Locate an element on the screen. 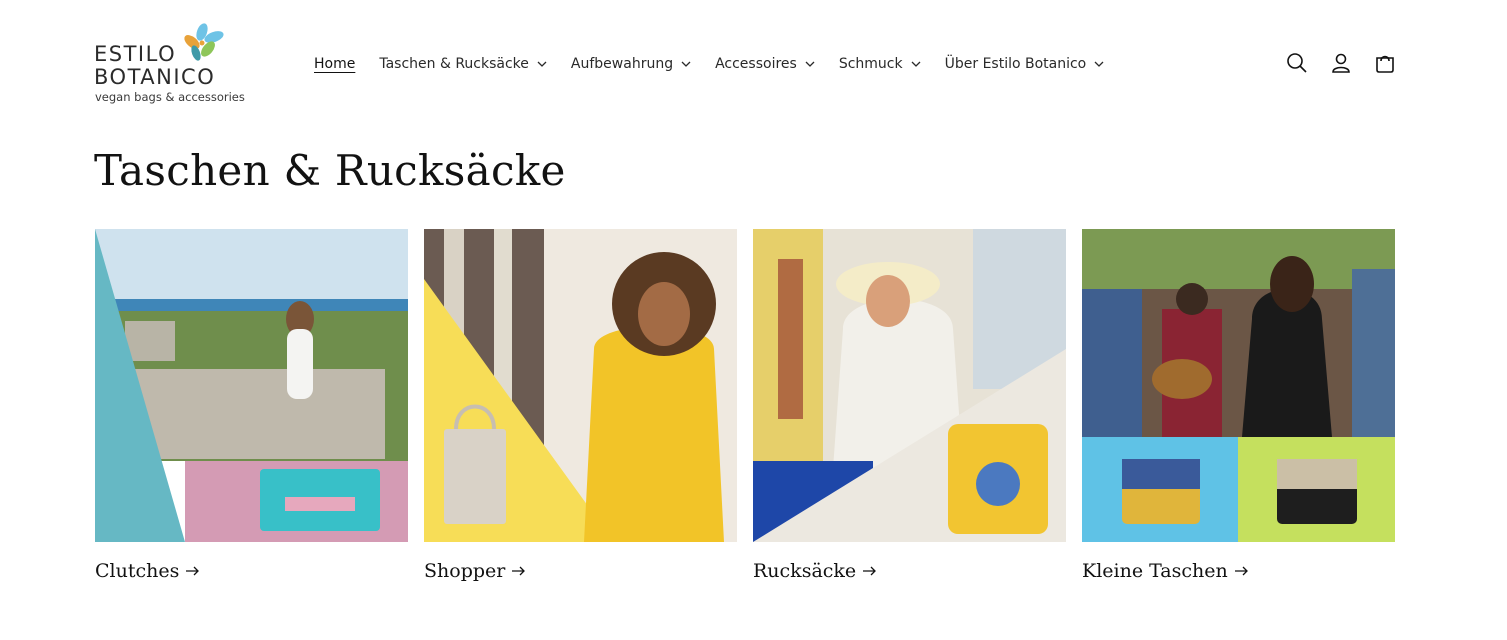  nav-item-accessoires: Accessoires is located at coordinates (765, 64).